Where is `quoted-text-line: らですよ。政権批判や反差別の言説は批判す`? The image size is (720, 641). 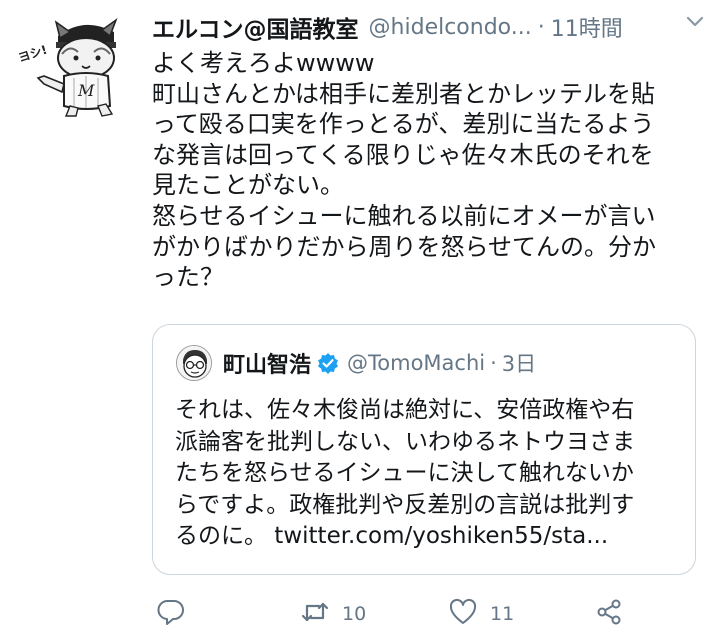
quoted-text-line: らですよ。政権批判や反差別の言説は批判す is located at coordinates (405, 504).